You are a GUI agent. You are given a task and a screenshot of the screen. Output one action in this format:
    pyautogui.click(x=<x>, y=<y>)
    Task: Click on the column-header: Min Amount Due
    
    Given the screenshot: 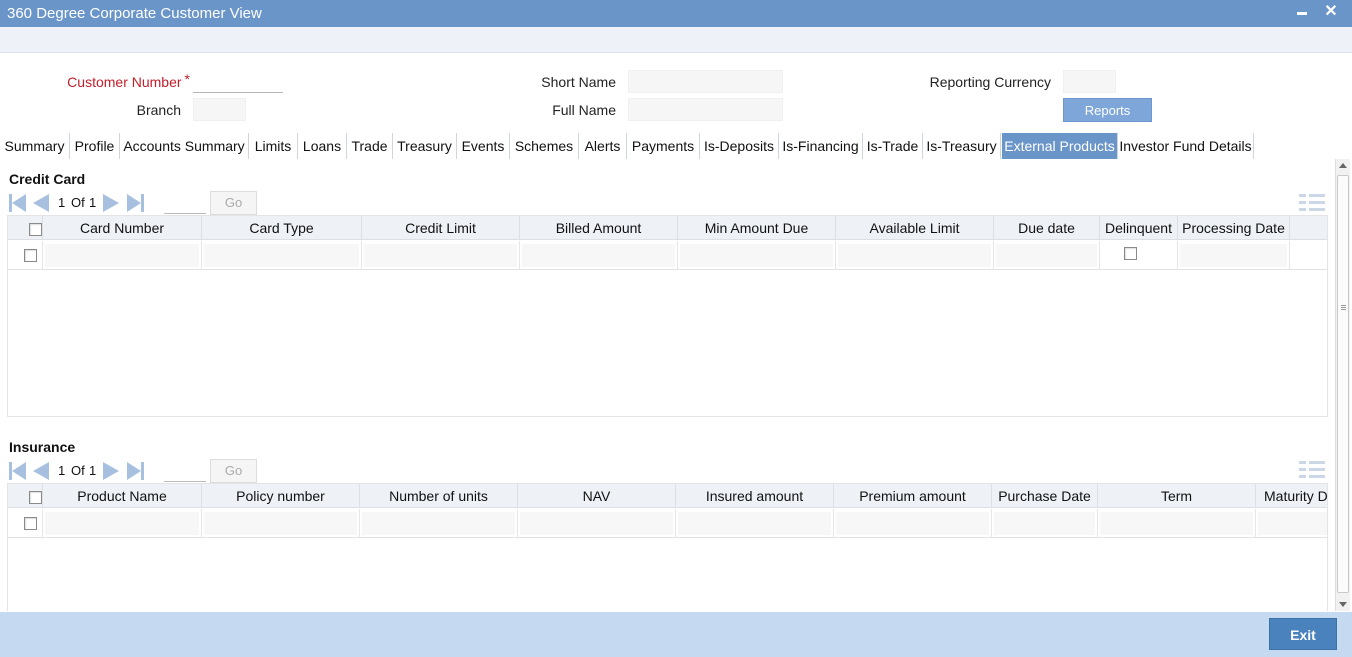 What is the action you would take?
    pyautogui.click(x=757, y=228)
    